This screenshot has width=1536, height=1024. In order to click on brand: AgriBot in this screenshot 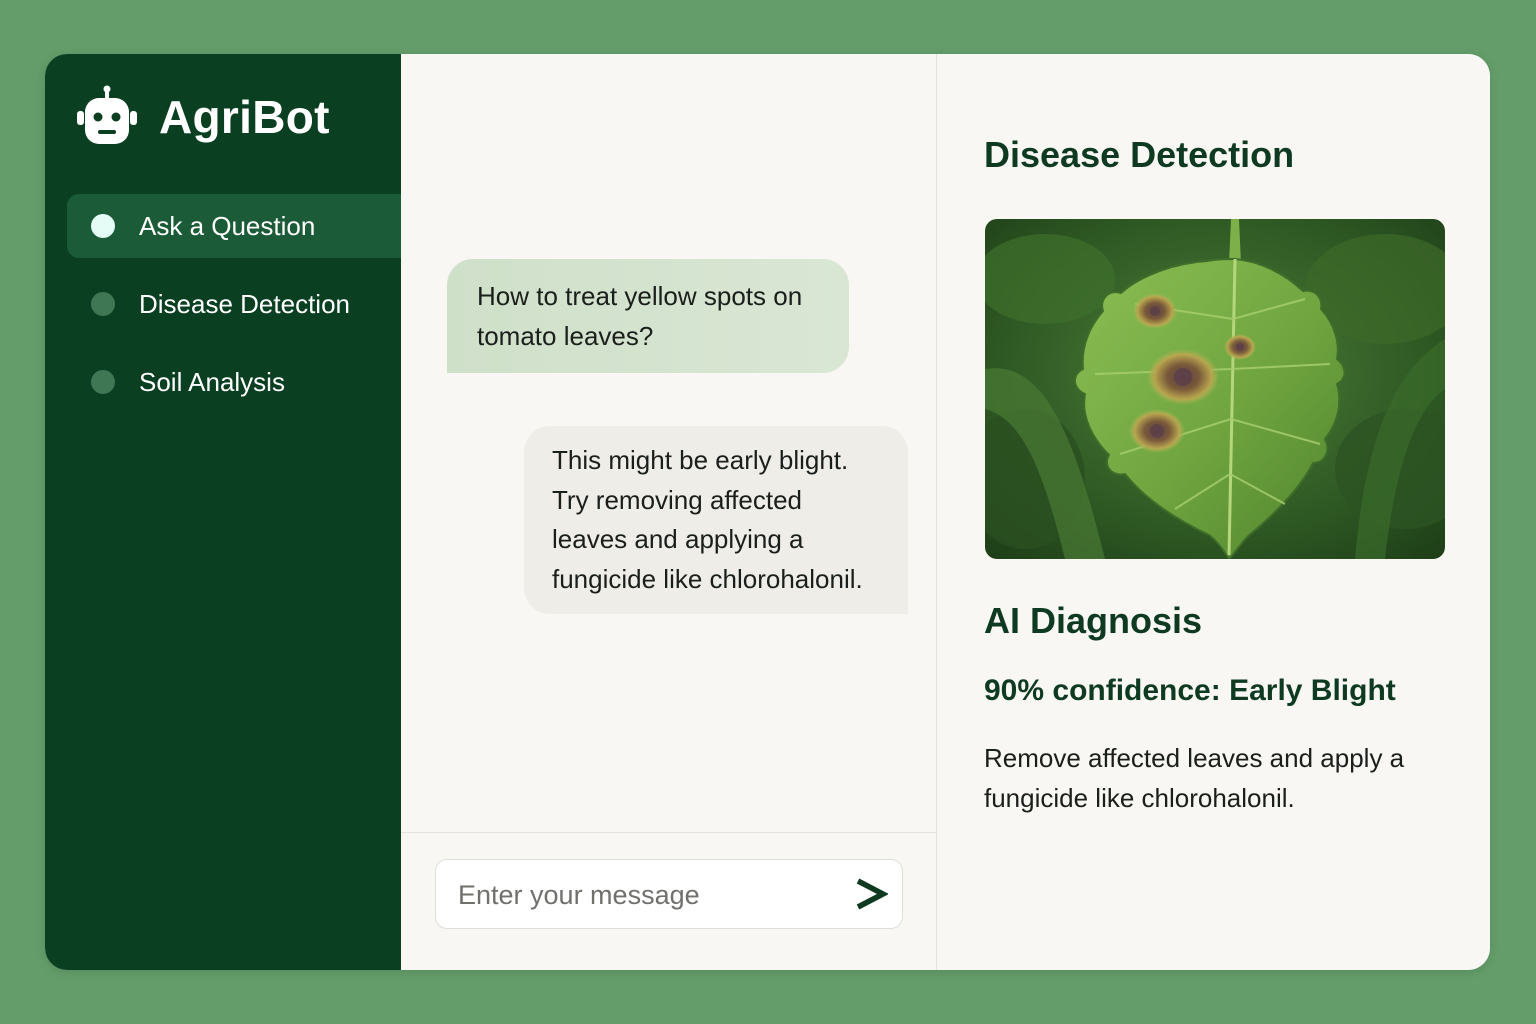, I will do `click(202, 117)`.